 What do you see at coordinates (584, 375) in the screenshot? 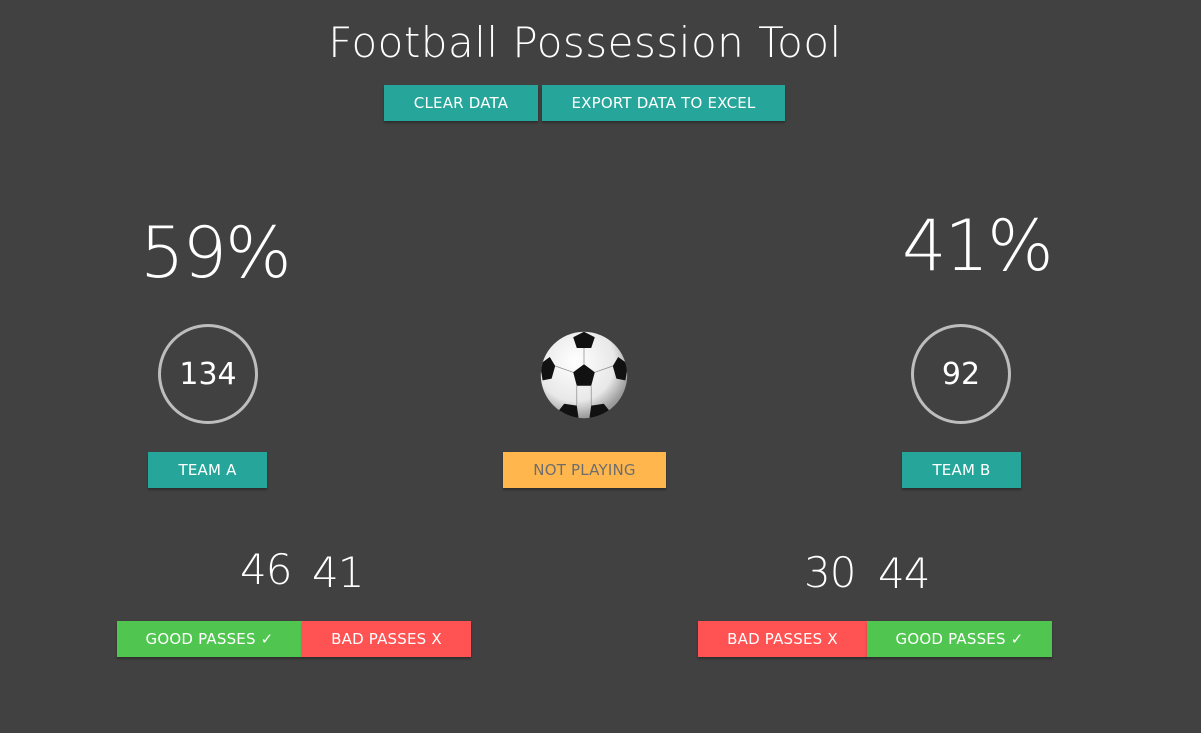
I see `soccer-ball-icon` at bounding box center [584, 375].